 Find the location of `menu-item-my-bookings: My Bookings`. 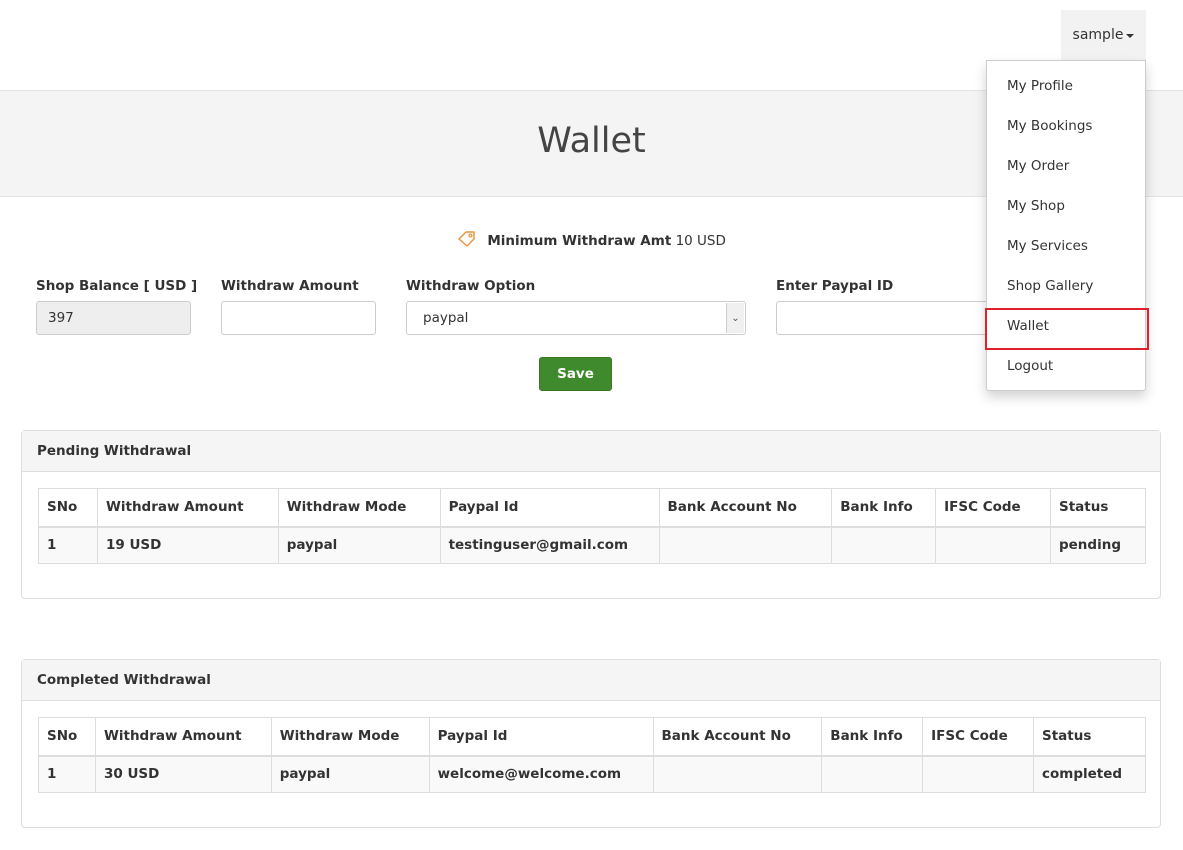

menu-item-my-bookings: My Bookings is located at coordinates (1066, 126).